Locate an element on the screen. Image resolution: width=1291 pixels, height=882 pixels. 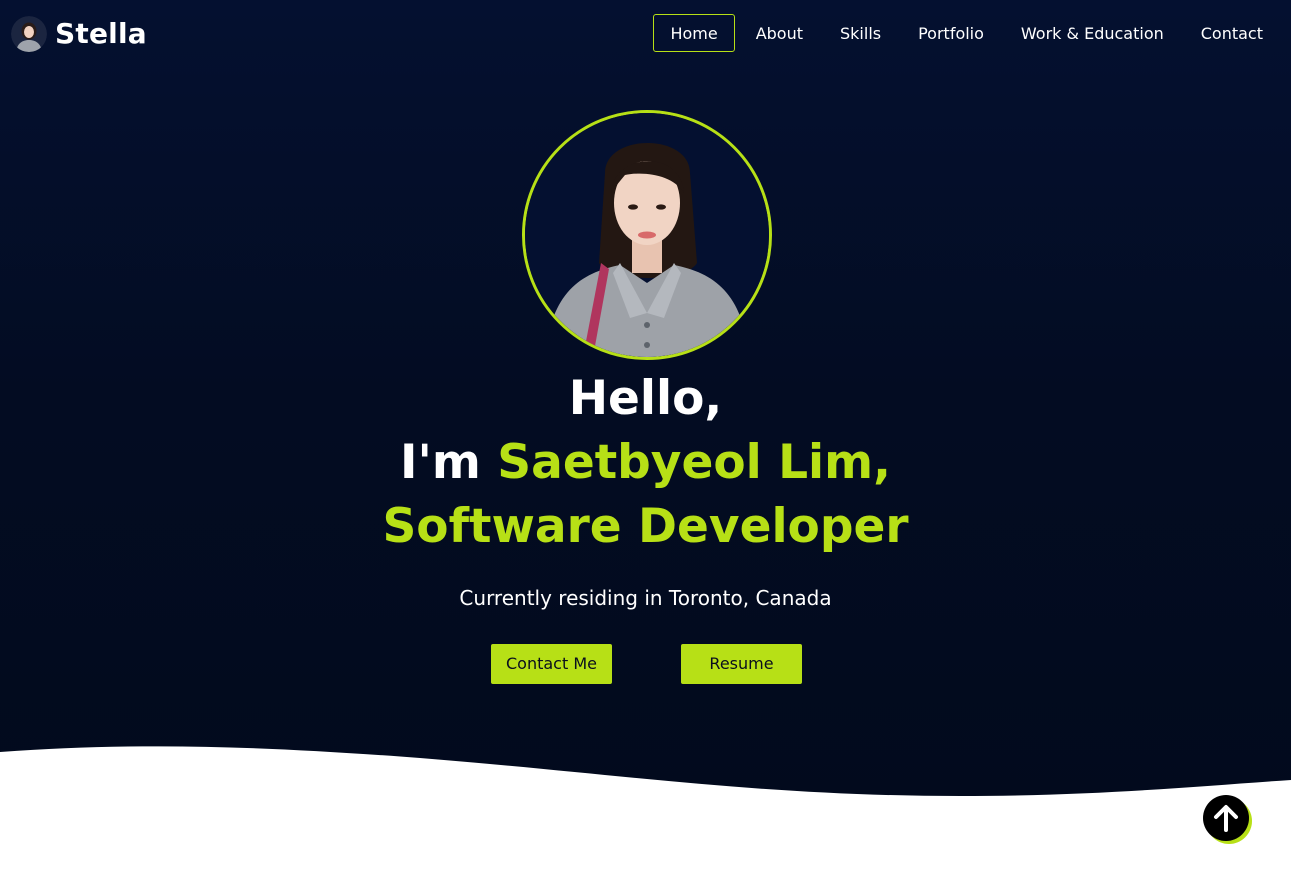
nav-home: Home is located at coordinates (694, 33).